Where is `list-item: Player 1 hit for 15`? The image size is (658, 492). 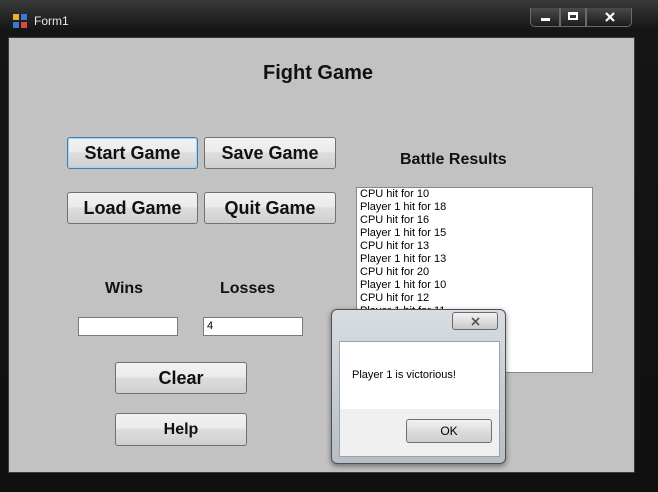 list-item: Player 1 hit for 15 is located at coordinates (474, 233).